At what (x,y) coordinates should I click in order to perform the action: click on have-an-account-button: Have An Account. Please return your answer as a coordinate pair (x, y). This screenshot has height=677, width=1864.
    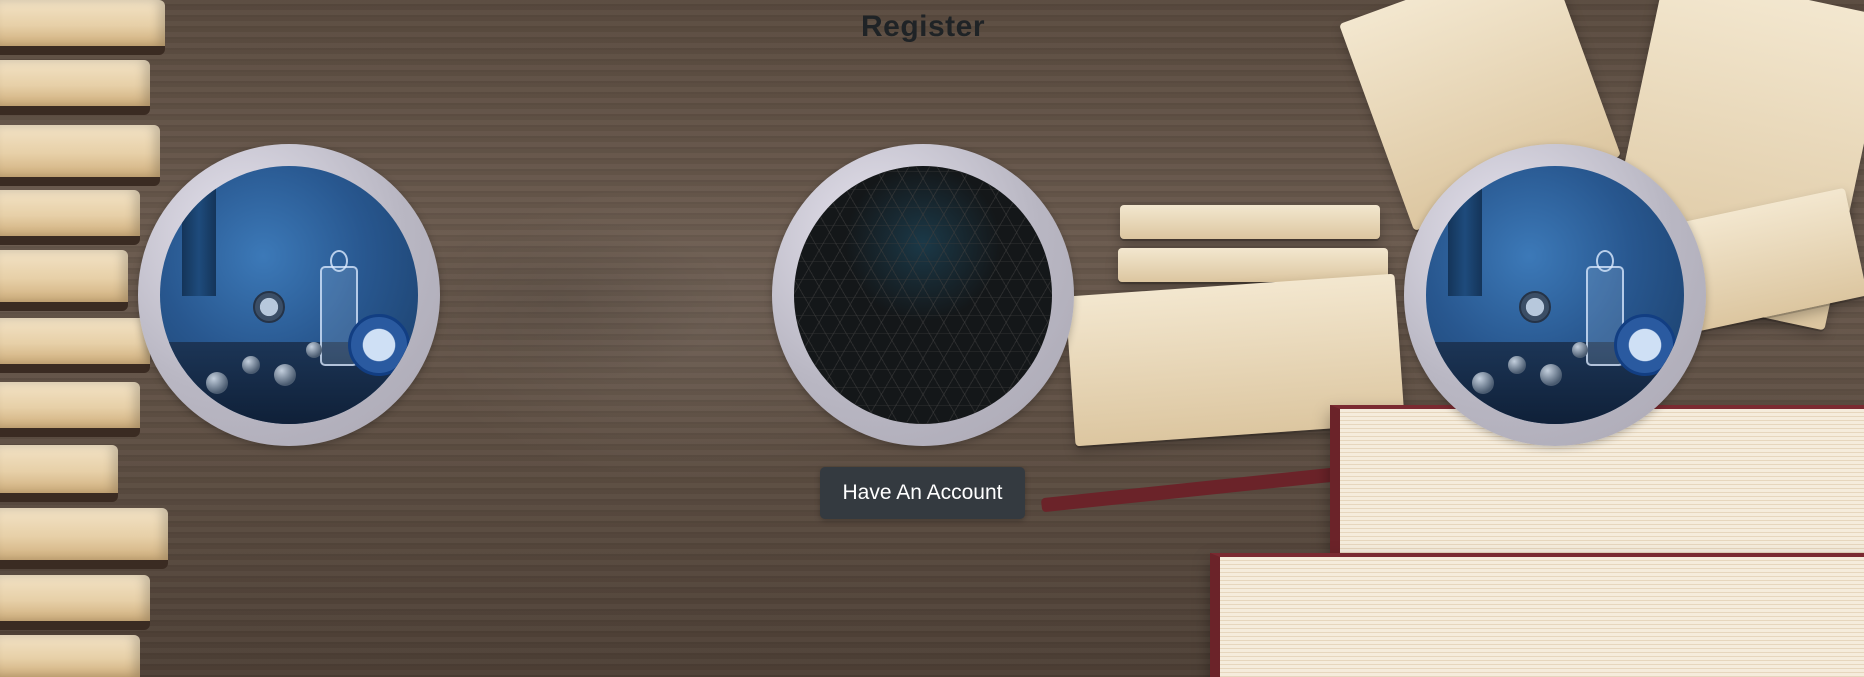
    Looking at the image, I should click on (922, 493).